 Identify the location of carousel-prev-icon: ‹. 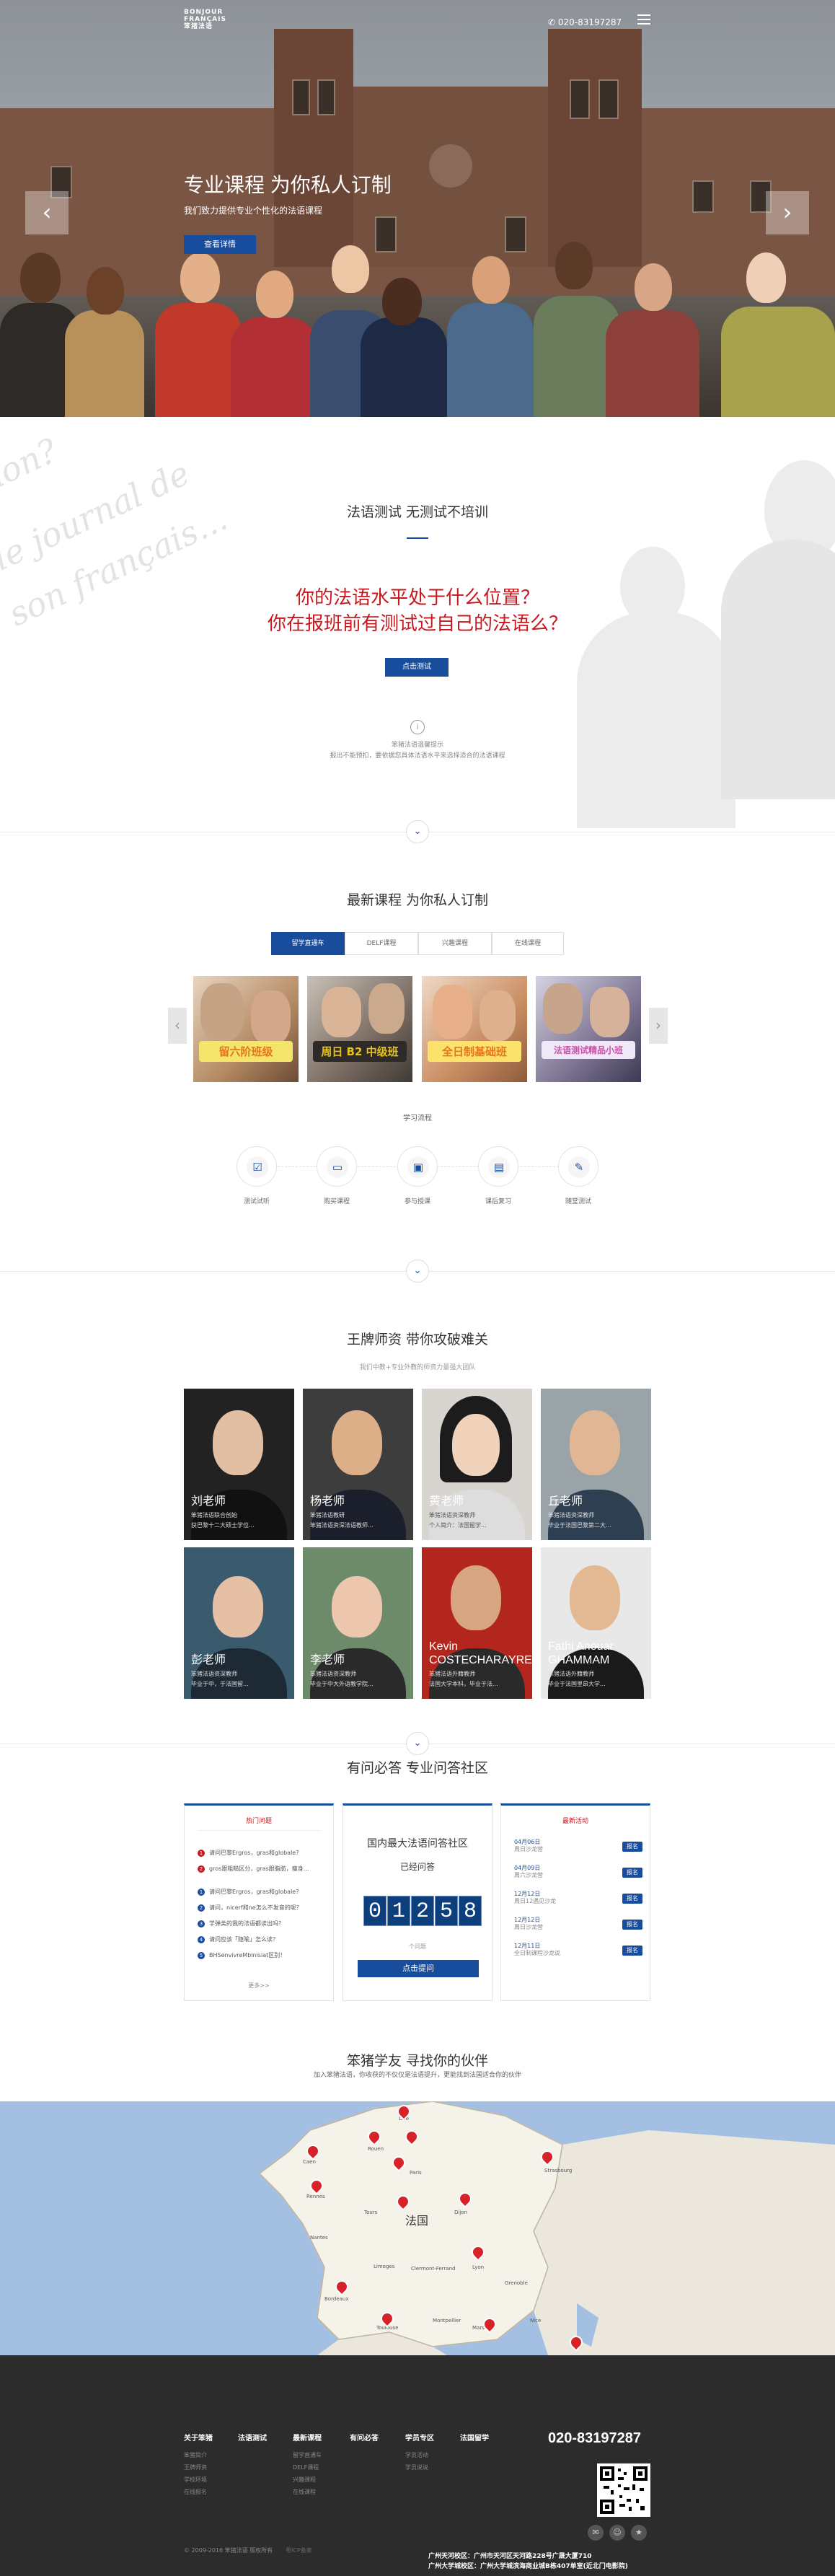
(177, 1026).